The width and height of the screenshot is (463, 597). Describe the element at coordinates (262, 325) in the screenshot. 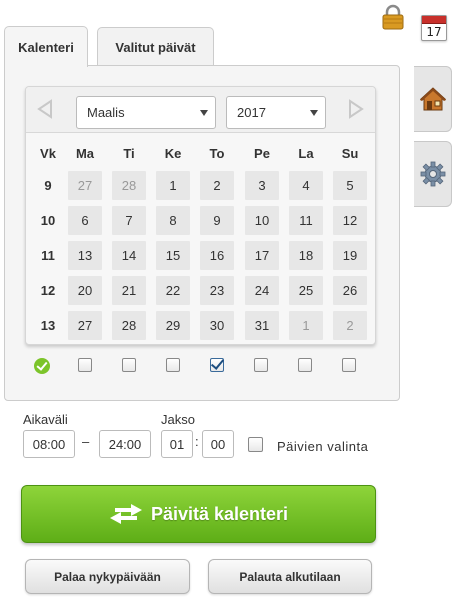

I see `calendar-day: 31` at that location.